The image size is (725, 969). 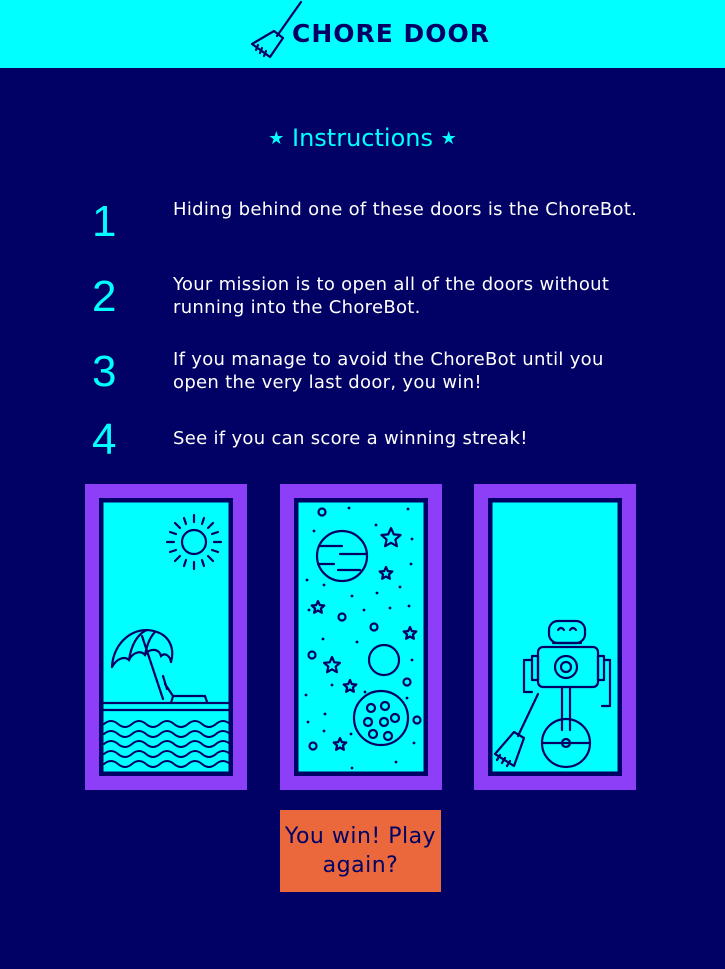 What do you see at coordinates (360, 851) in the screenshot?
I see `play-again-button: You win! Play again?` at bounding box center [360, 851].